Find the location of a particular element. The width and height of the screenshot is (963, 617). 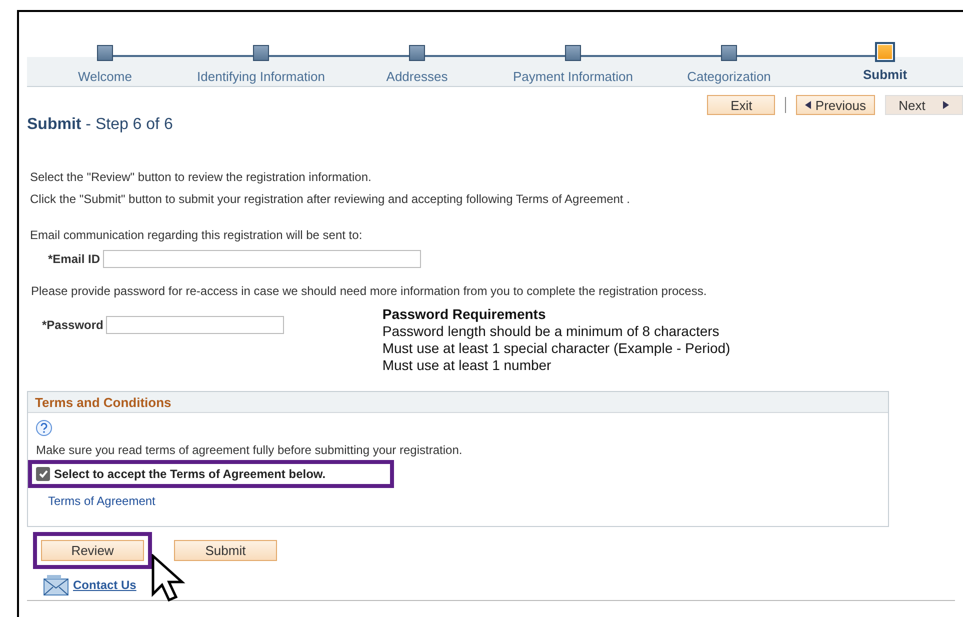

panel-title: Terms and Conditions is located at coordinates (103, 402).